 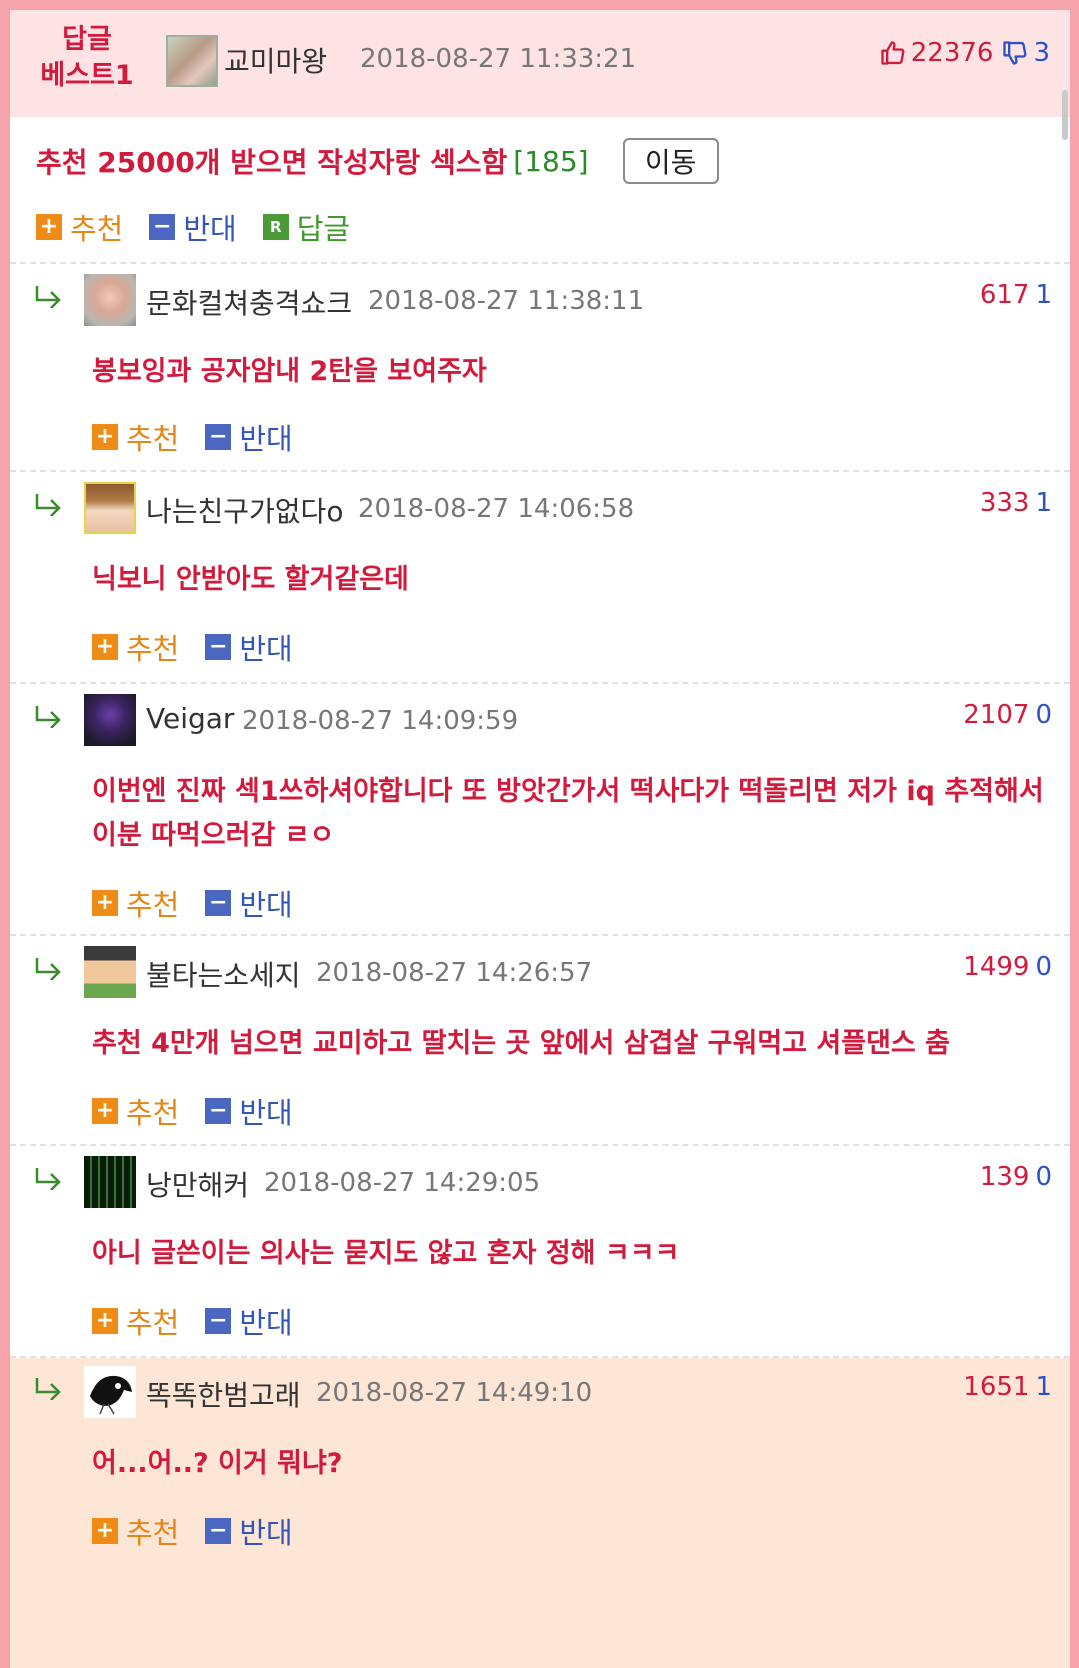 What do you see at coordinates (996, 1387) in the screenshot?
I see `comment-up-count: 1651` at bounding box center [996, 1387].